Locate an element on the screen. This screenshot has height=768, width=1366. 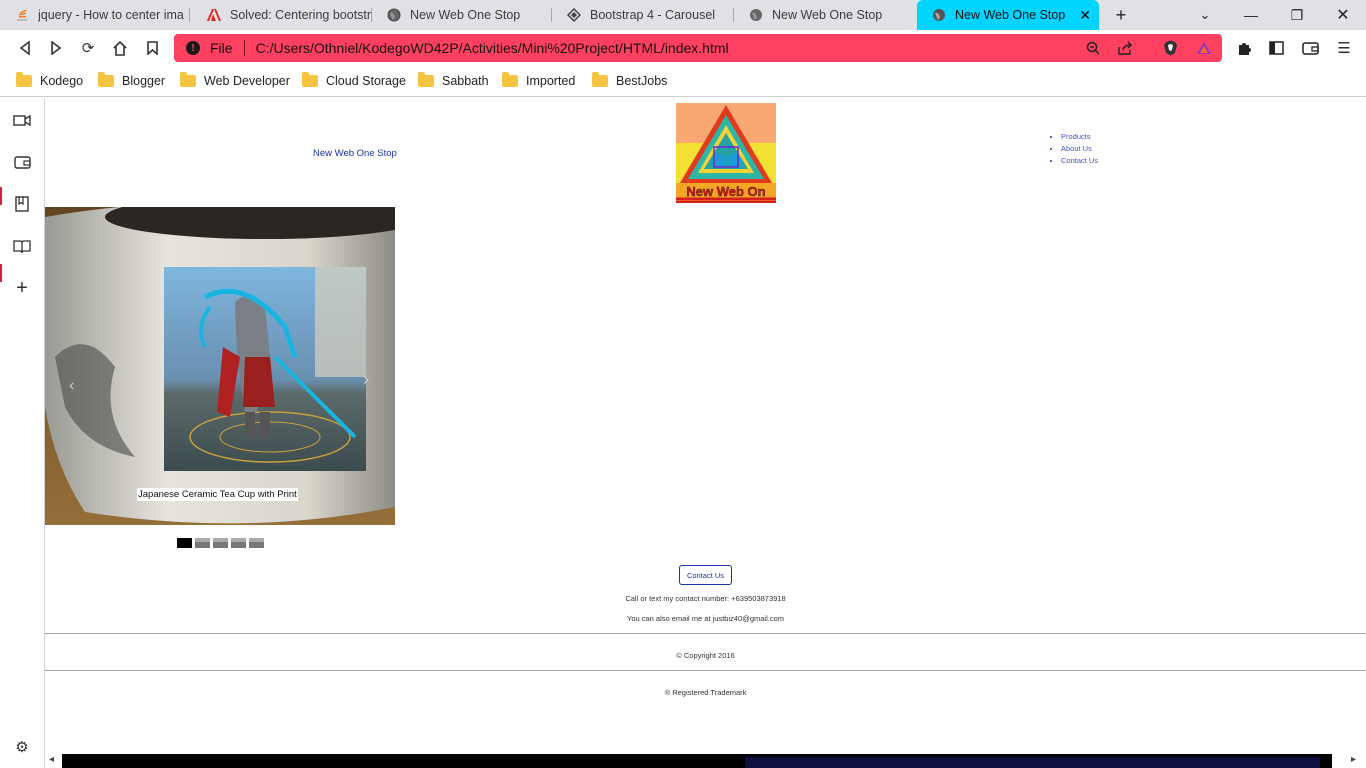
new-tab-button: + is located at coordinates (1121, 15).